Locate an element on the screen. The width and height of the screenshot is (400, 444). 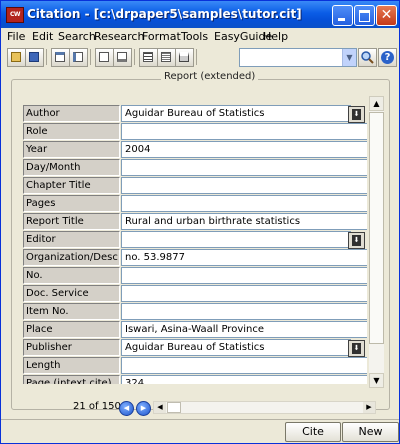
menu-search: Search is located at coordinates (77, 36).